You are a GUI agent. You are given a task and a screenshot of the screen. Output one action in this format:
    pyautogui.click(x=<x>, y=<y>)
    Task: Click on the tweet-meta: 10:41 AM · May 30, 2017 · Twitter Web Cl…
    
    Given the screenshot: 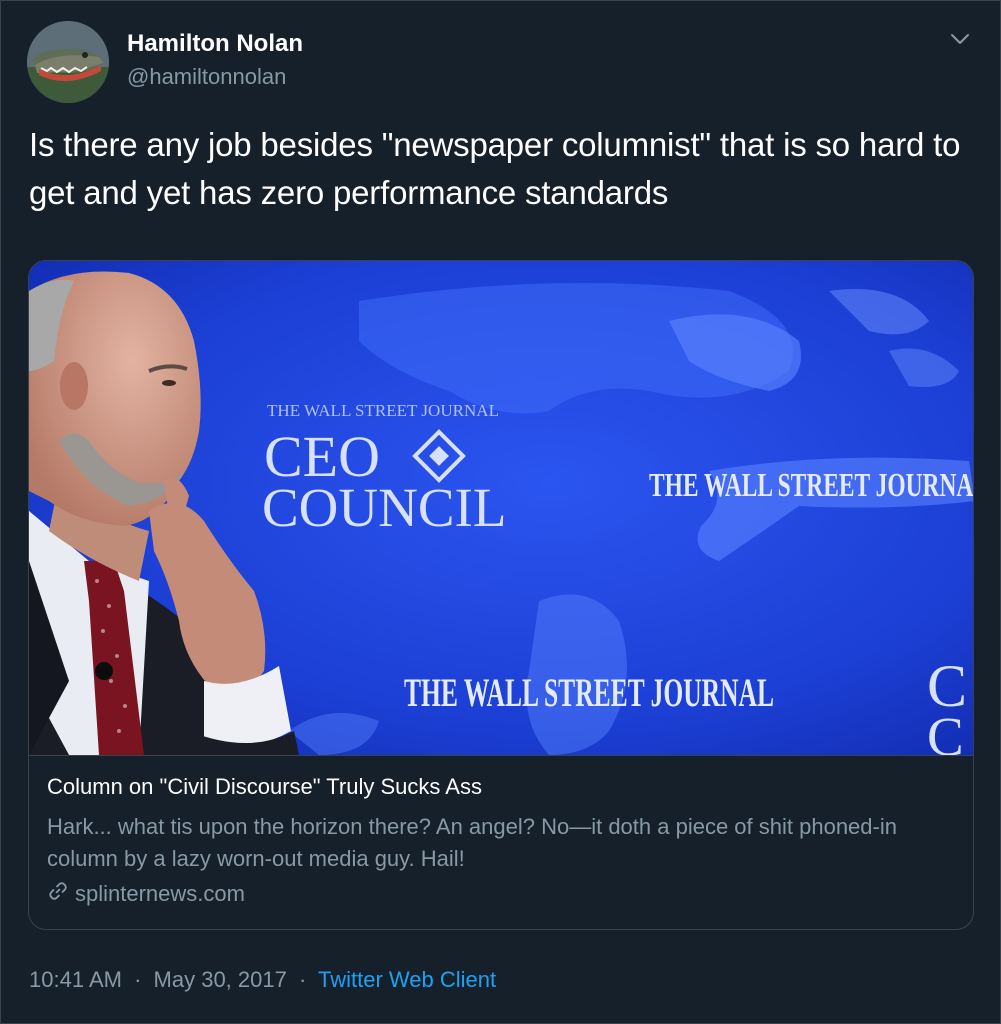 What is the action you would take?
    pyautogui.click(x=262, y=980)
    